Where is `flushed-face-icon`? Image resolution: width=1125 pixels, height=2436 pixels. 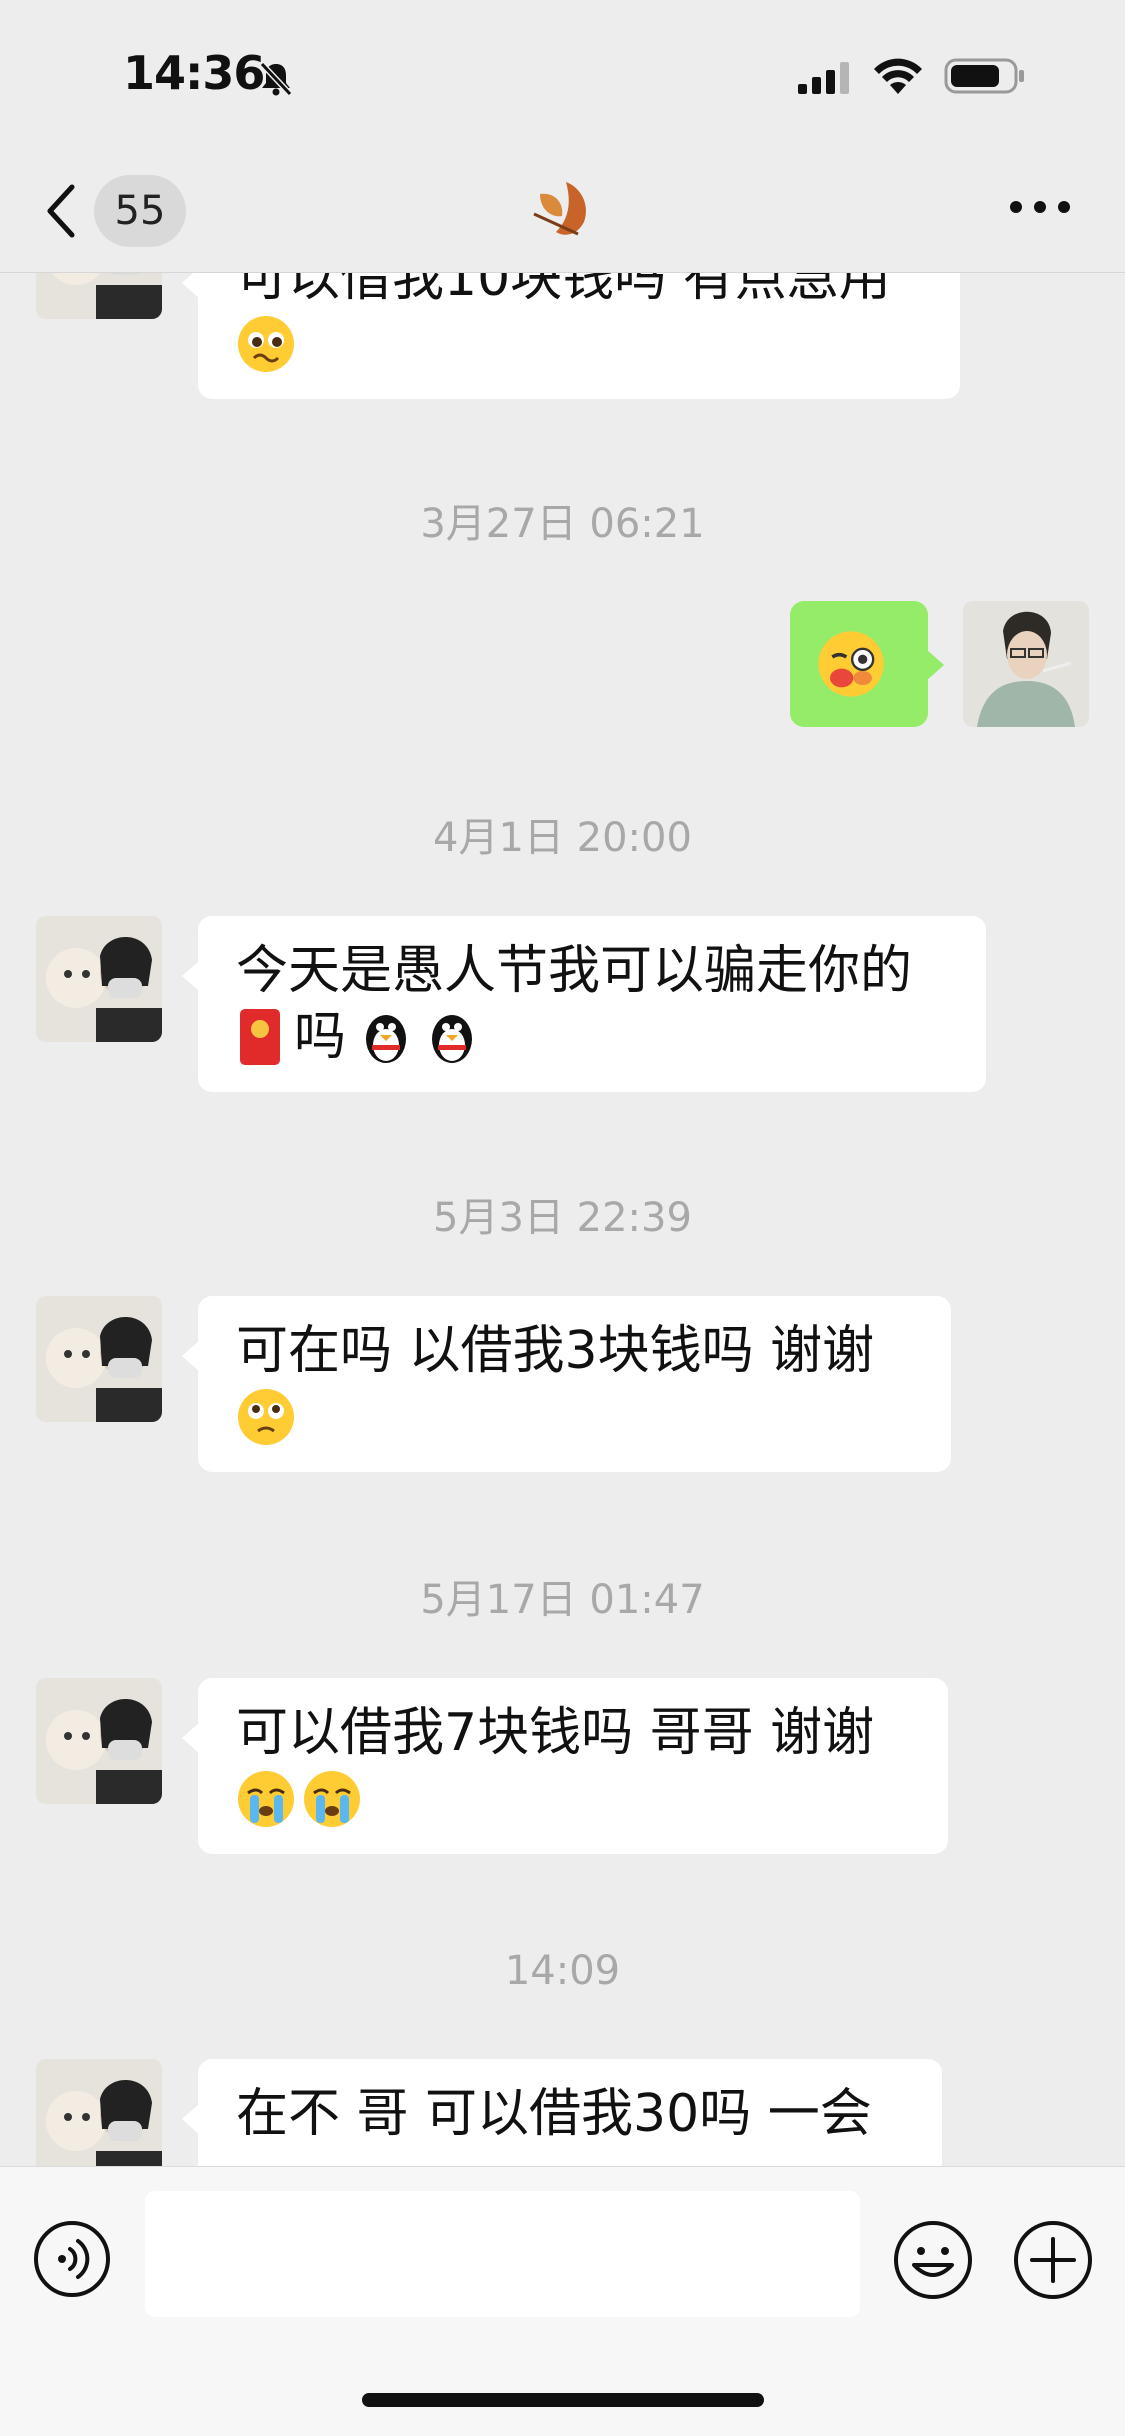 flushed-face-icon is located at coordinates (266, 1417).